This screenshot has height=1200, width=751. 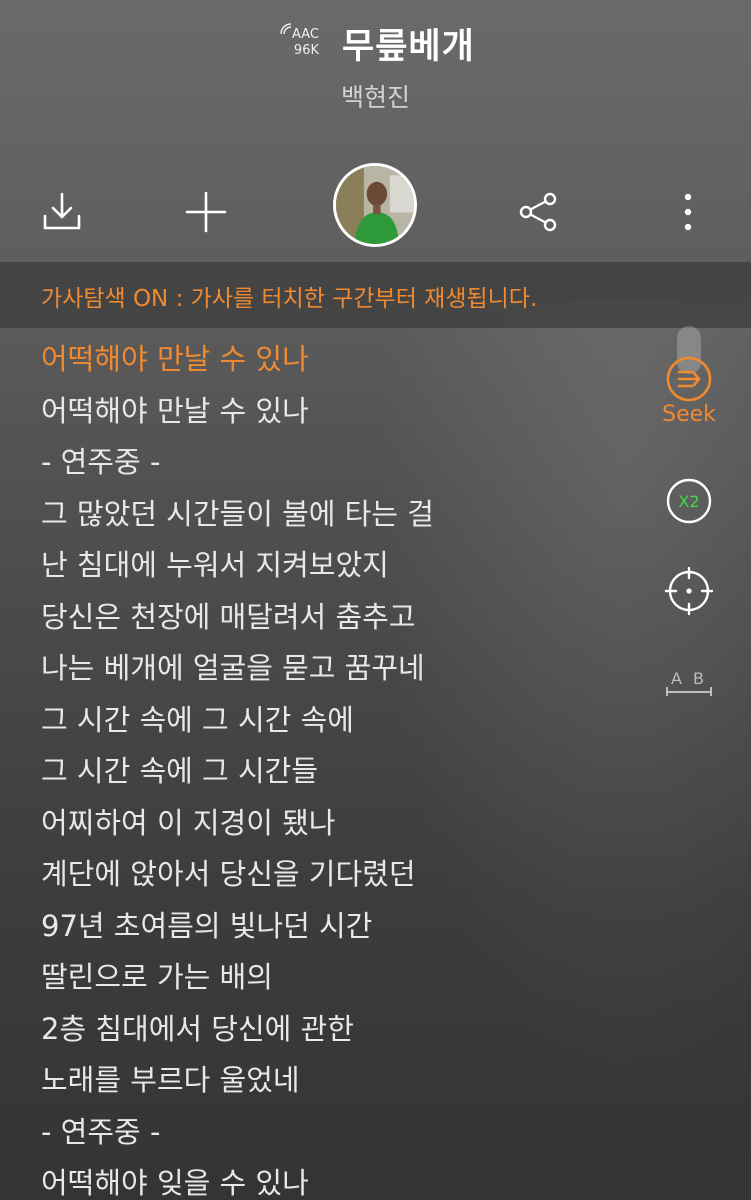 I want to click on lyric-line: 어떡해야 잊을 수 있나, so click(x=341, y=1180).